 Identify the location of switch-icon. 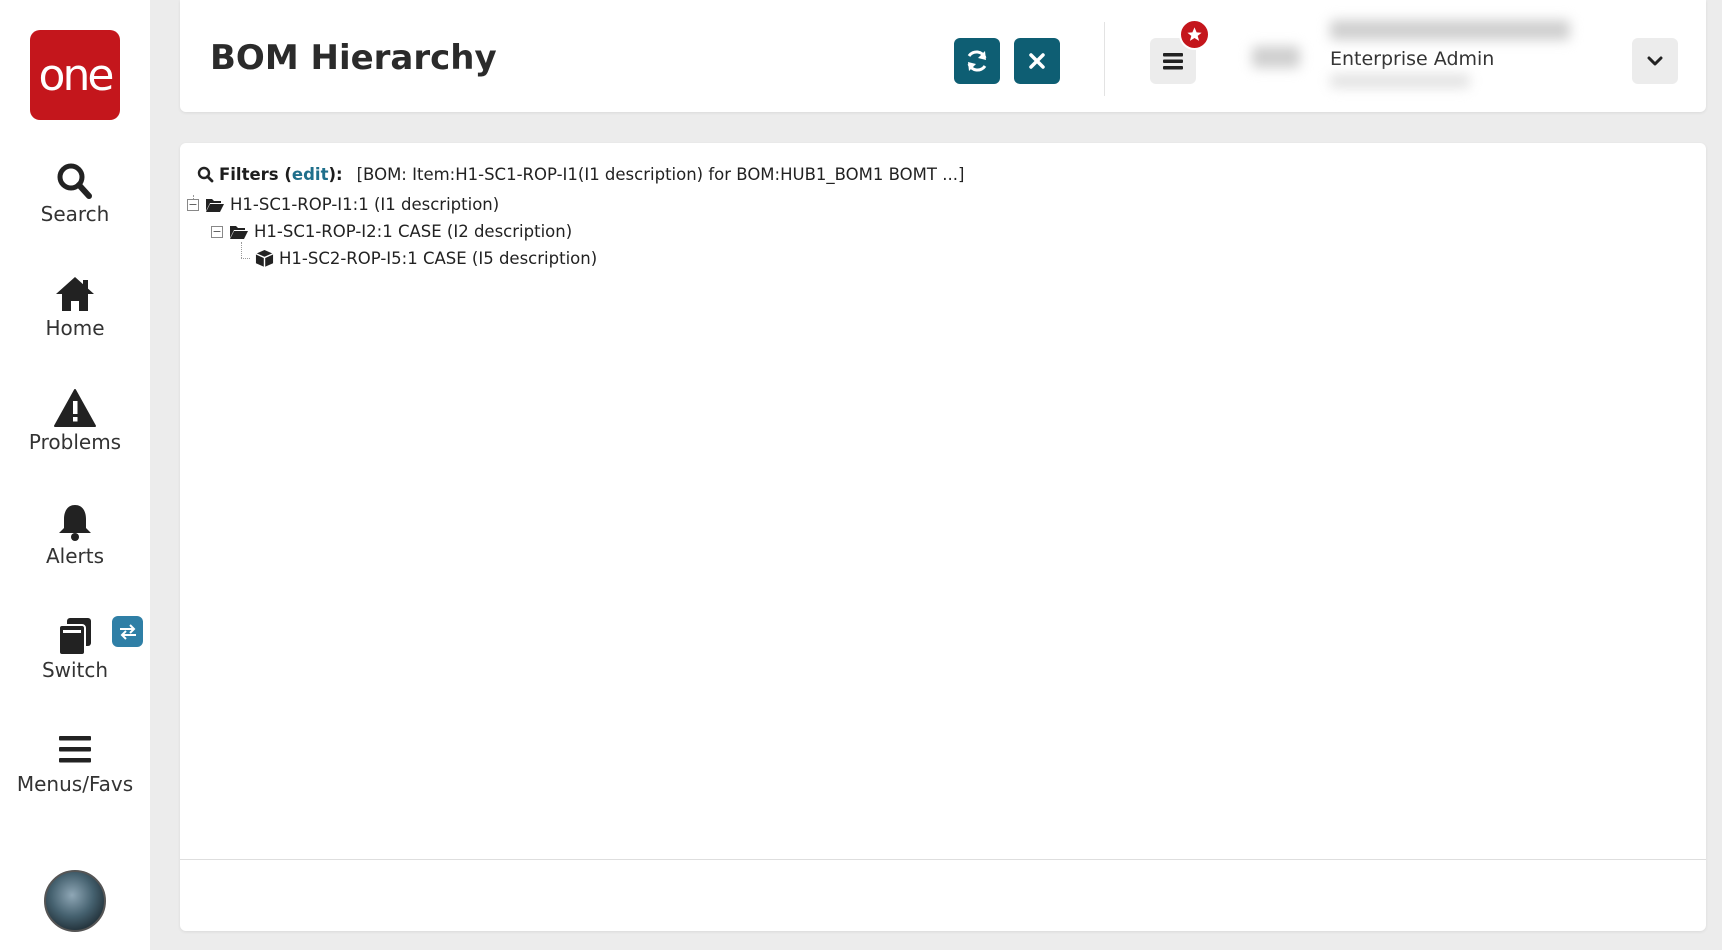
(74, 637).